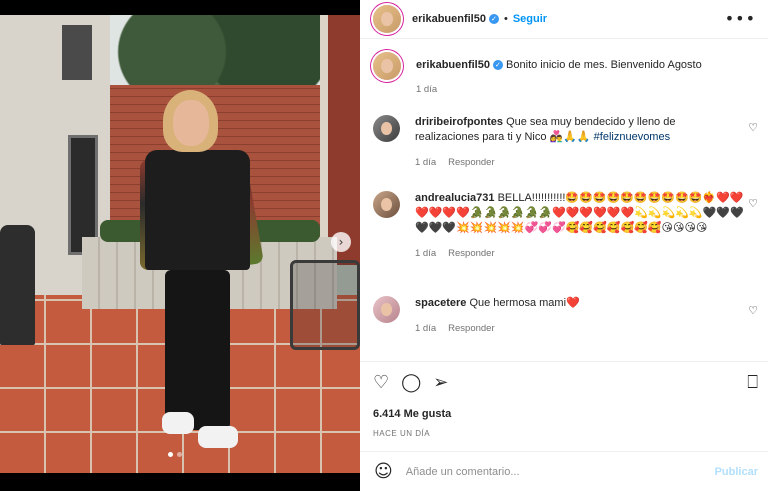  Describe the element at coordinates (175, 454) in the screenshot. I see `carousel-indicator` at that location.